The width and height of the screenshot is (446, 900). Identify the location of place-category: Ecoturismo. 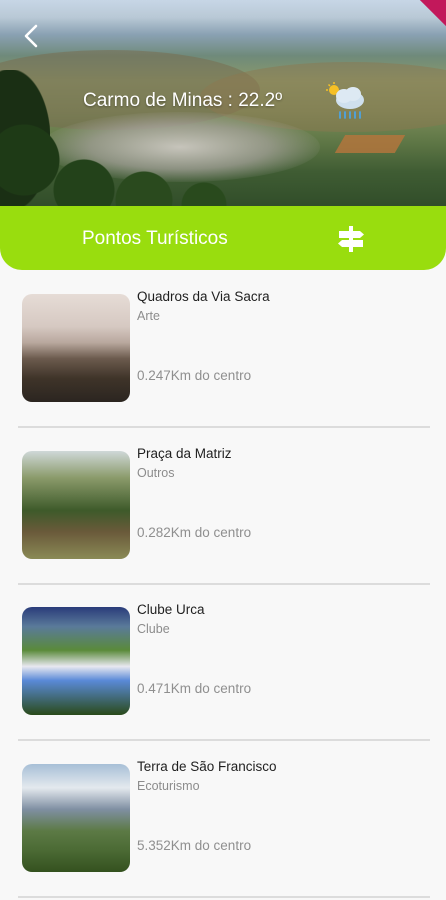
(168, 786).